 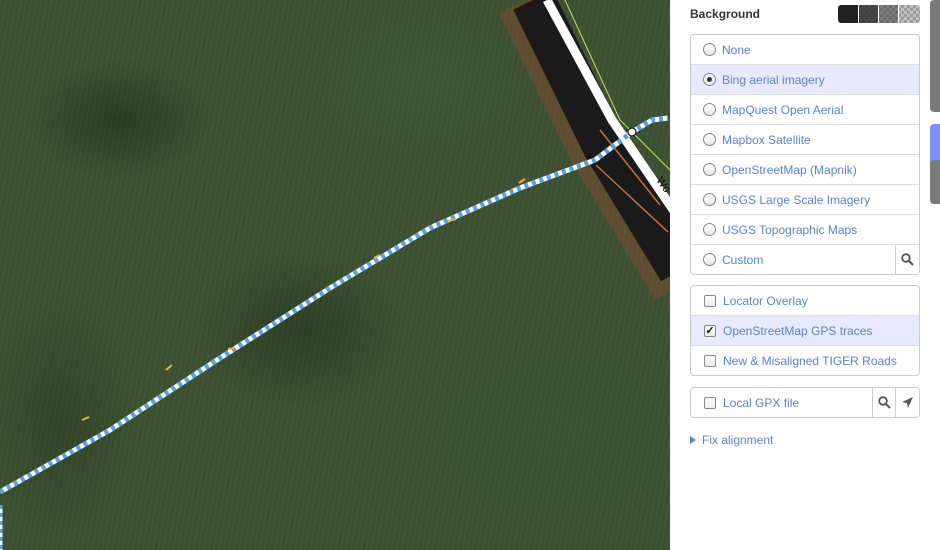 I want to click on background-title: Background, so click(x=725, y=14).